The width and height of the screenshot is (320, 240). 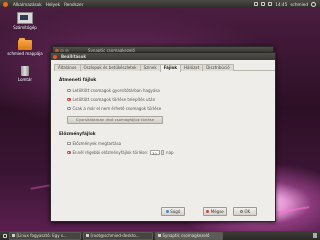 I want to click on taskbar-item-synaptic: Synaptic csomagkezelő, so click(x=189, y=235).